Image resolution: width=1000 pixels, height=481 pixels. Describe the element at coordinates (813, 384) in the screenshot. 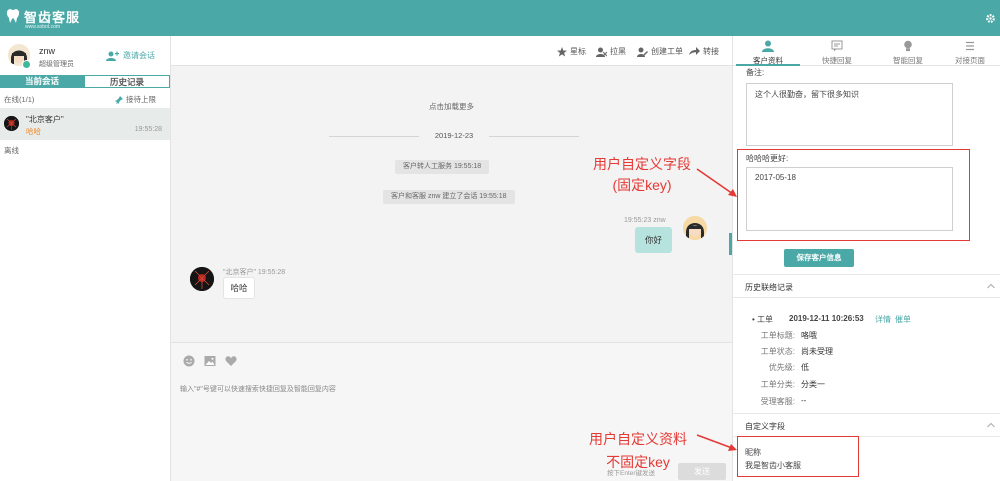

I see `ticket-field-value: 分类一` at that location.